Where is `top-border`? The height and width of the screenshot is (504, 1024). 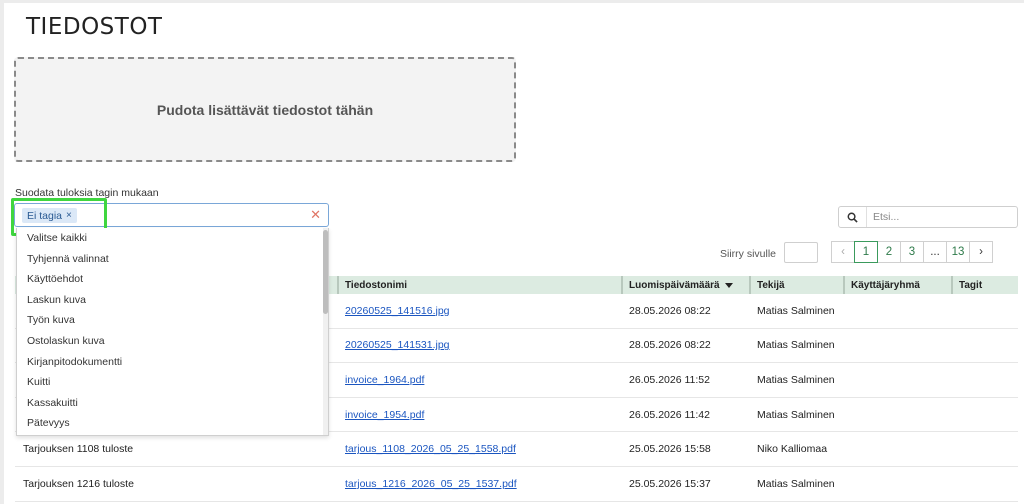 top-border is located at coordinates (512, 1).